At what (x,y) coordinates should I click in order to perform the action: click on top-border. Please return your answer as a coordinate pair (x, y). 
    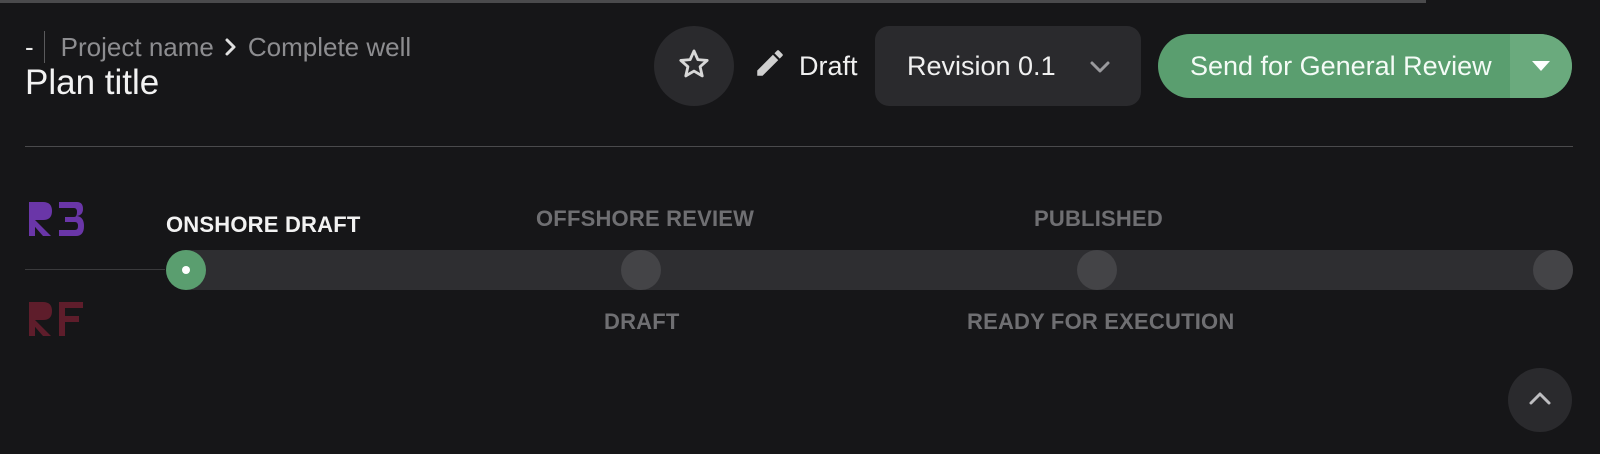
    Looking at the image, I should click on (713, 1).